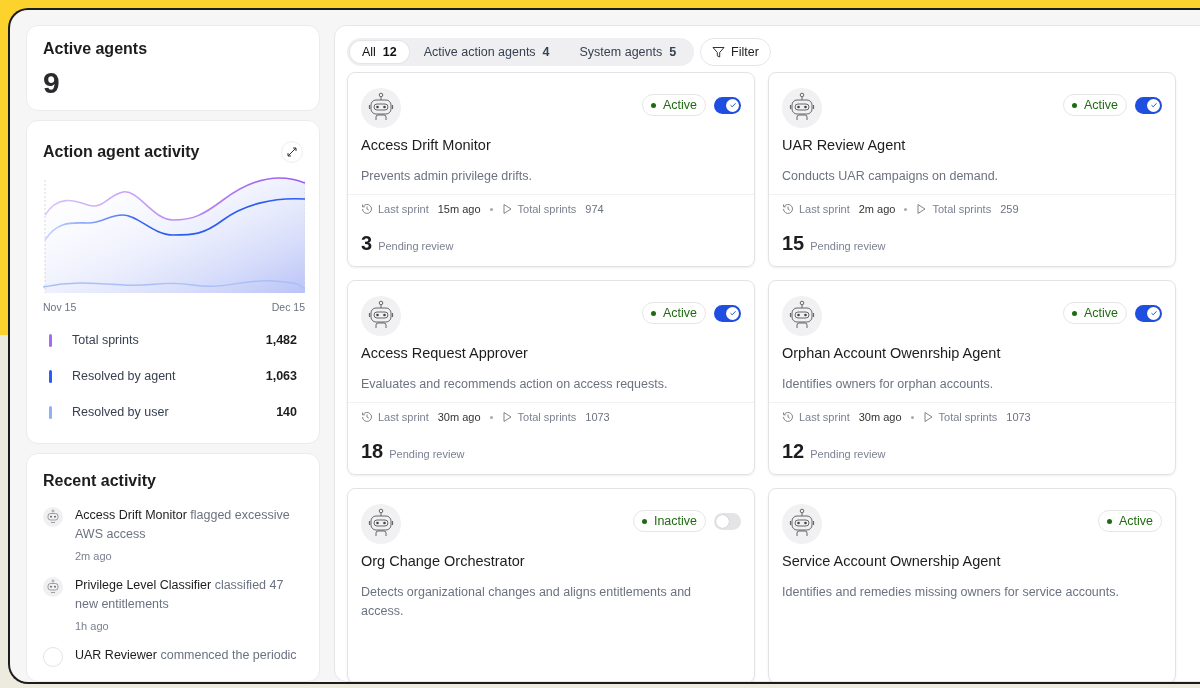 This screenshot has height=688, width=1200. Describe the element at coordinates (60, 307) in the screenshot. I see `axis-label: Nov 15` at that location.